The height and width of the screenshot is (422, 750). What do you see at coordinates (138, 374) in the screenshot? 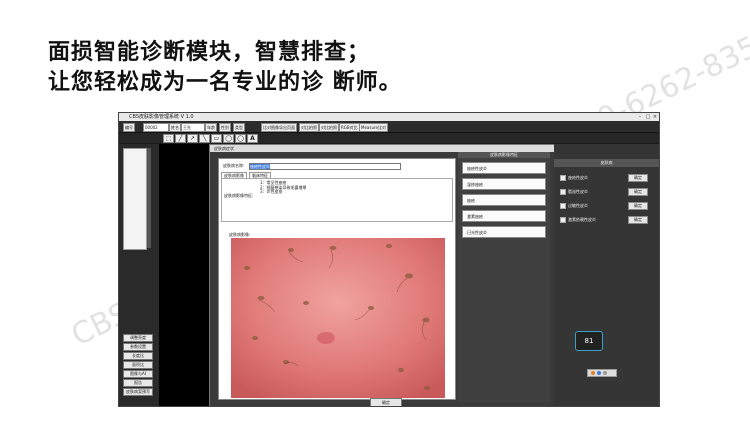
I see `image-ai-button: 图像与AI` at bounding box center [138, 374].